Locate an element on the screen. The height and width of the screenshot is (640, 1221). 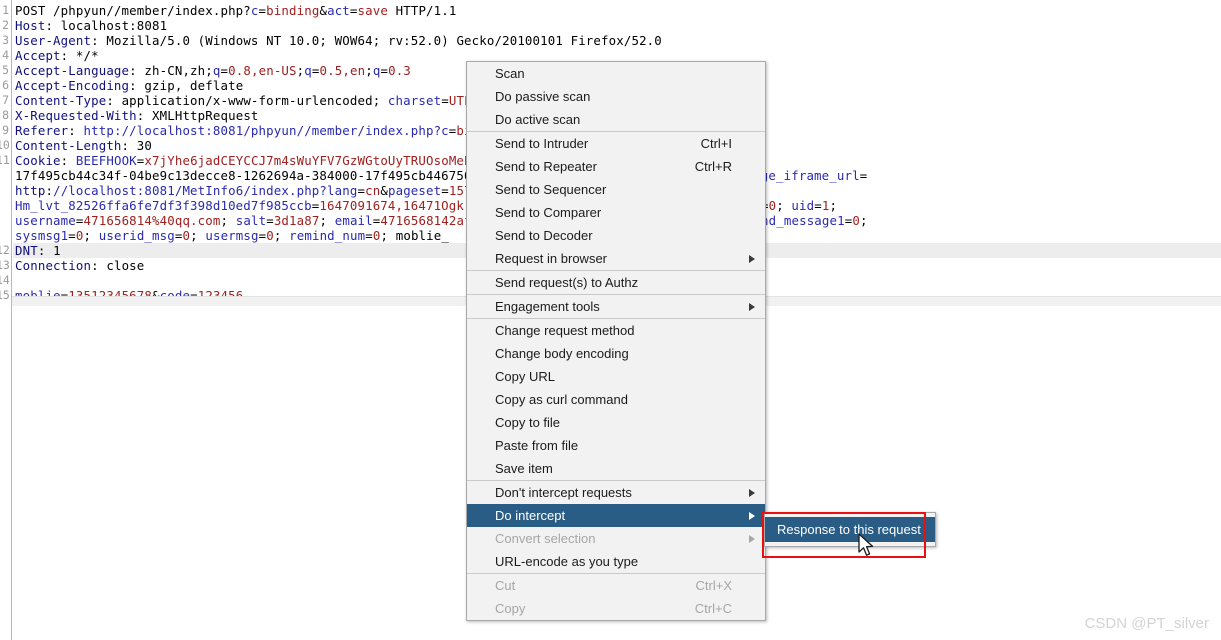
menu-item-url-encode-as-you-type: URL-encode as you type is located at coordinates (616, 561).